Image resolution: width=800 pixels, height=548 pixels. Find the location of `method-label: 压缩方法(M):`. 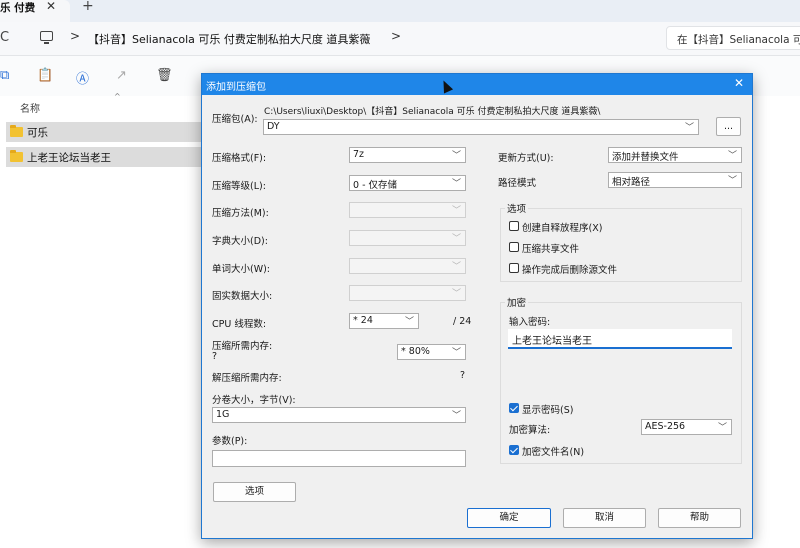

method-label: 压缩方法(M): is located at coordinates (240, 213).